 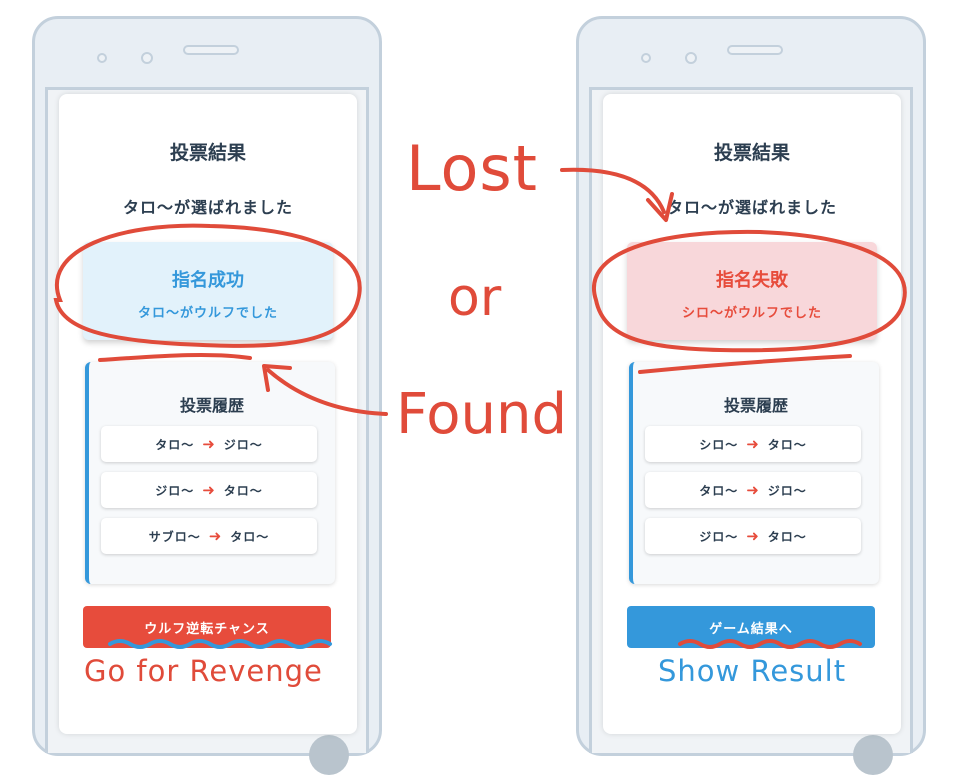 I want to click on vote-history-row: シロ〜 ➜ タロ〜, so click(x=753, y=444).